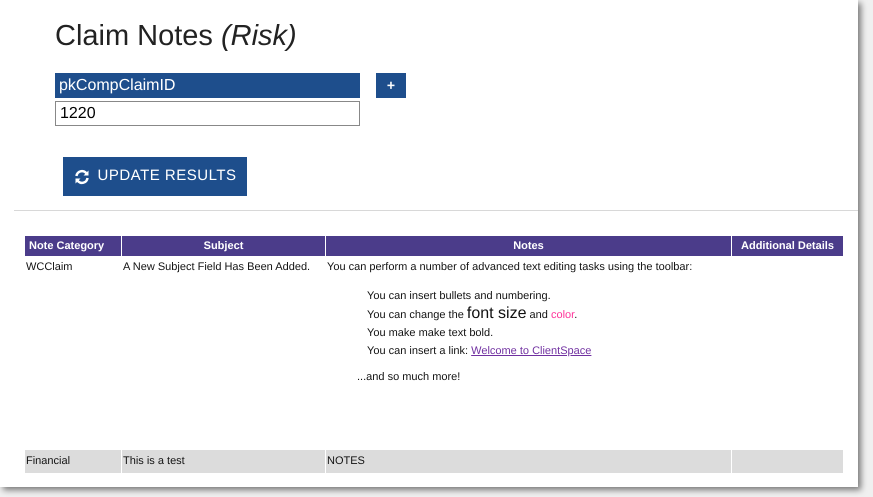 The width and height of the screenshot is (873, 497). I want to click on notes-outro: ...and so much more!, so click(409, 377).